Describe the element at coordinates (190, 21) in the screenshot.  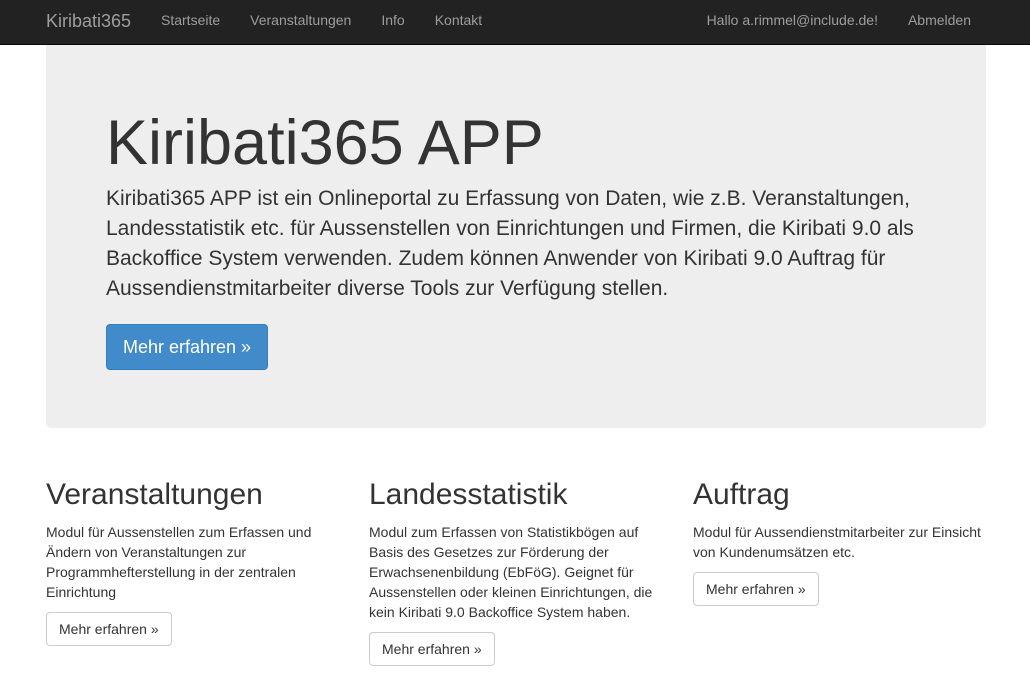
I see `nav-item-startseite: Startseite` at that location.